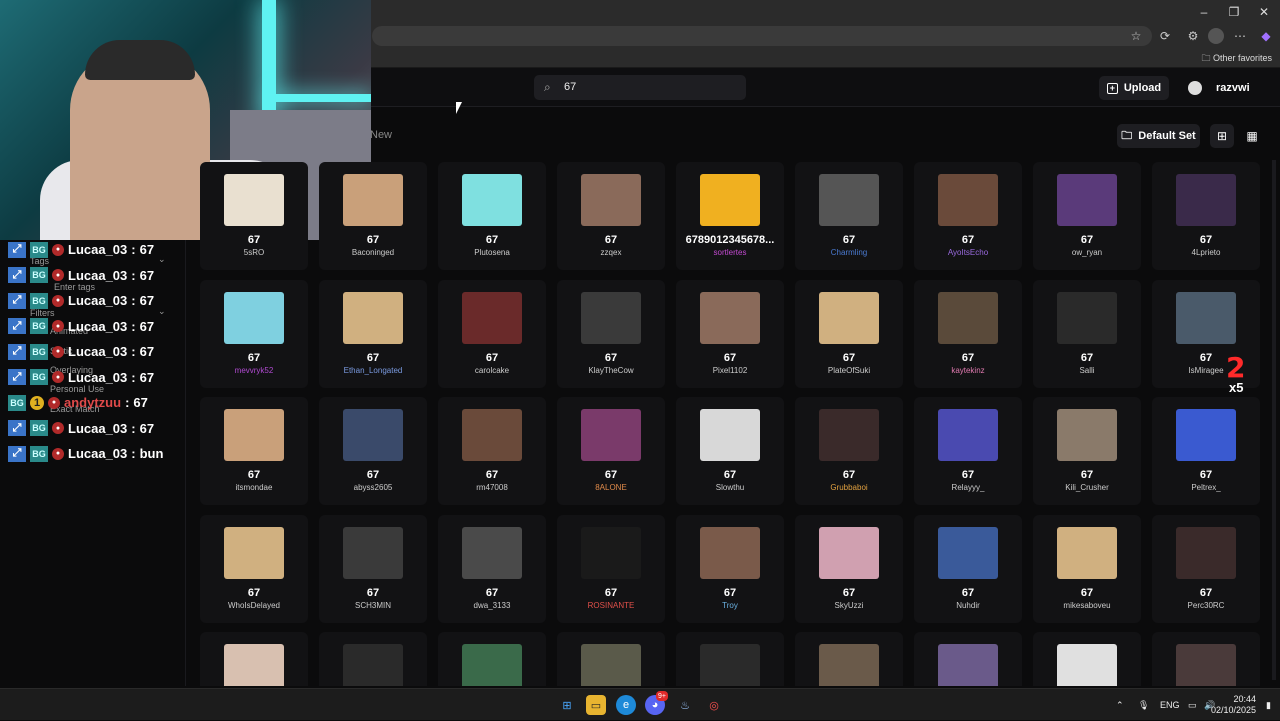 This screenshot has width=1280, height=721. I want to click on url-field, so click(762, 36).